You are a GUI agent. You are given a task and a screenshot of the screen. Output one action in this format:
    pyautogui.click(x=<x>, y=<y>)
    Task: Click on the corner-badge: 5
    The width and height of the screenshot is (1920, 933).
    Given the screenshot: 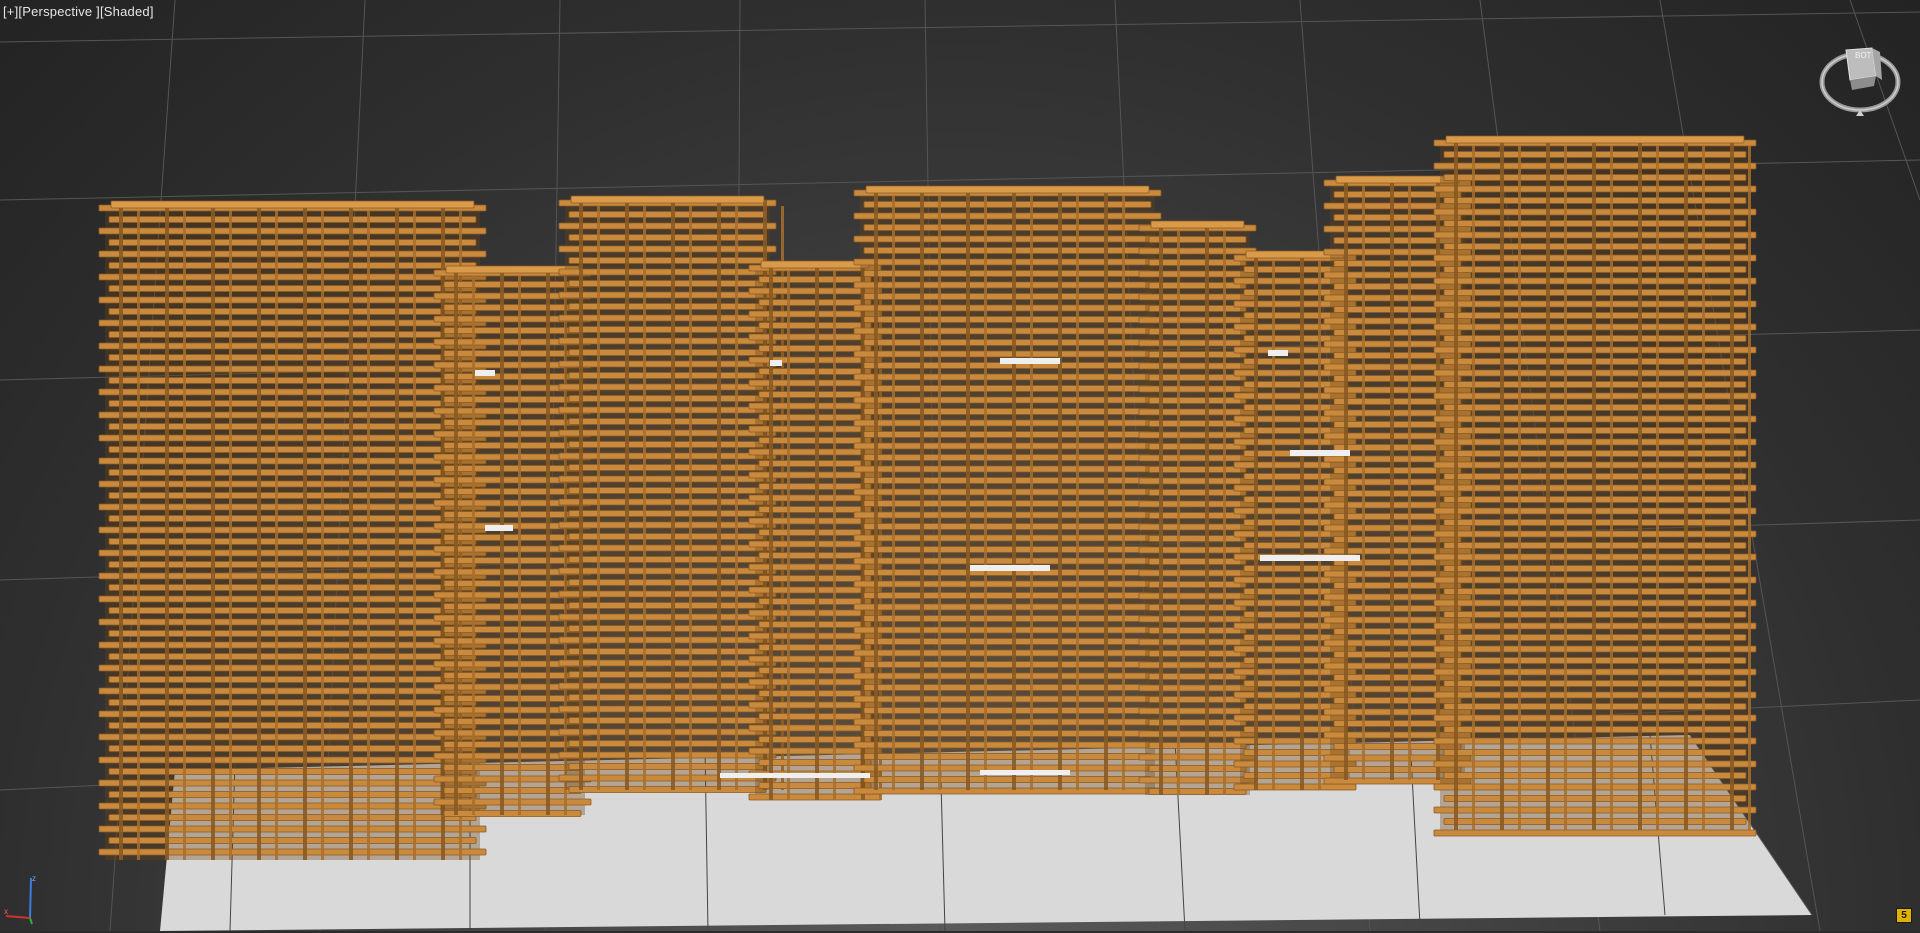 What is the action you would take?
    pyautogui.click(x=1904, y=915)
    